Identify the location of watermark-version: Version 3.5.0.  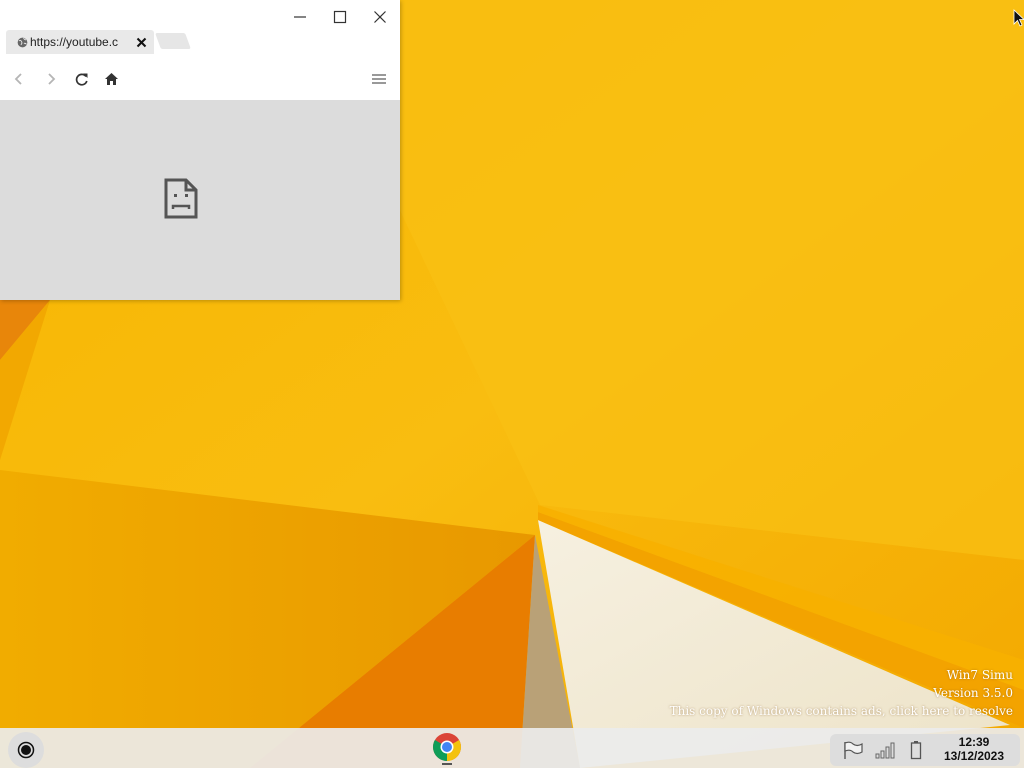
(973, 693).